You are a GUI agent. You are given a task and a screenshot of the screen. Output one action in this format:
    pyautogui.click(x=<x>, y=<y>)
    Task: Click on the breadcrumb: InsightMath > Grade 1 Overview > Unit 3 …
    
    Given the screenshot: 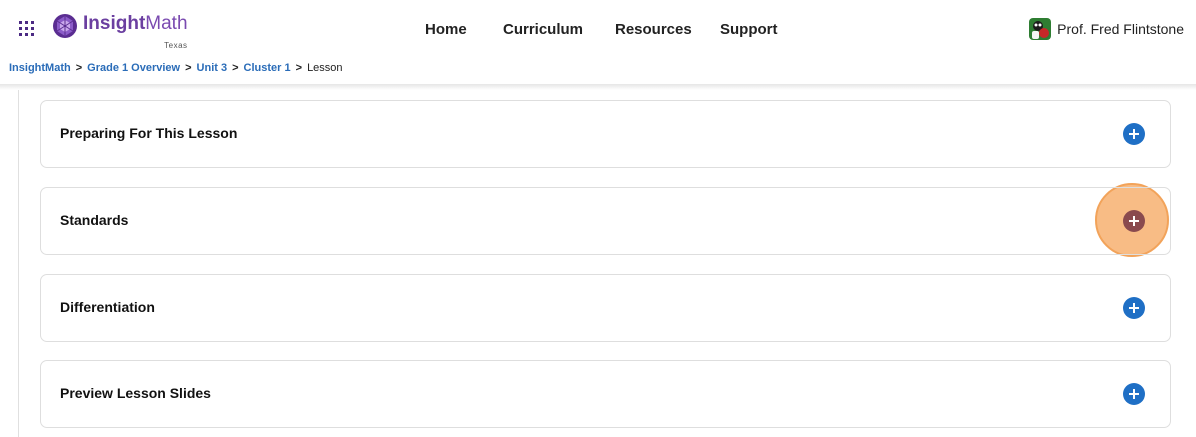 What is the action you would take?
    pyautogui.click(x=176, y=68)
    